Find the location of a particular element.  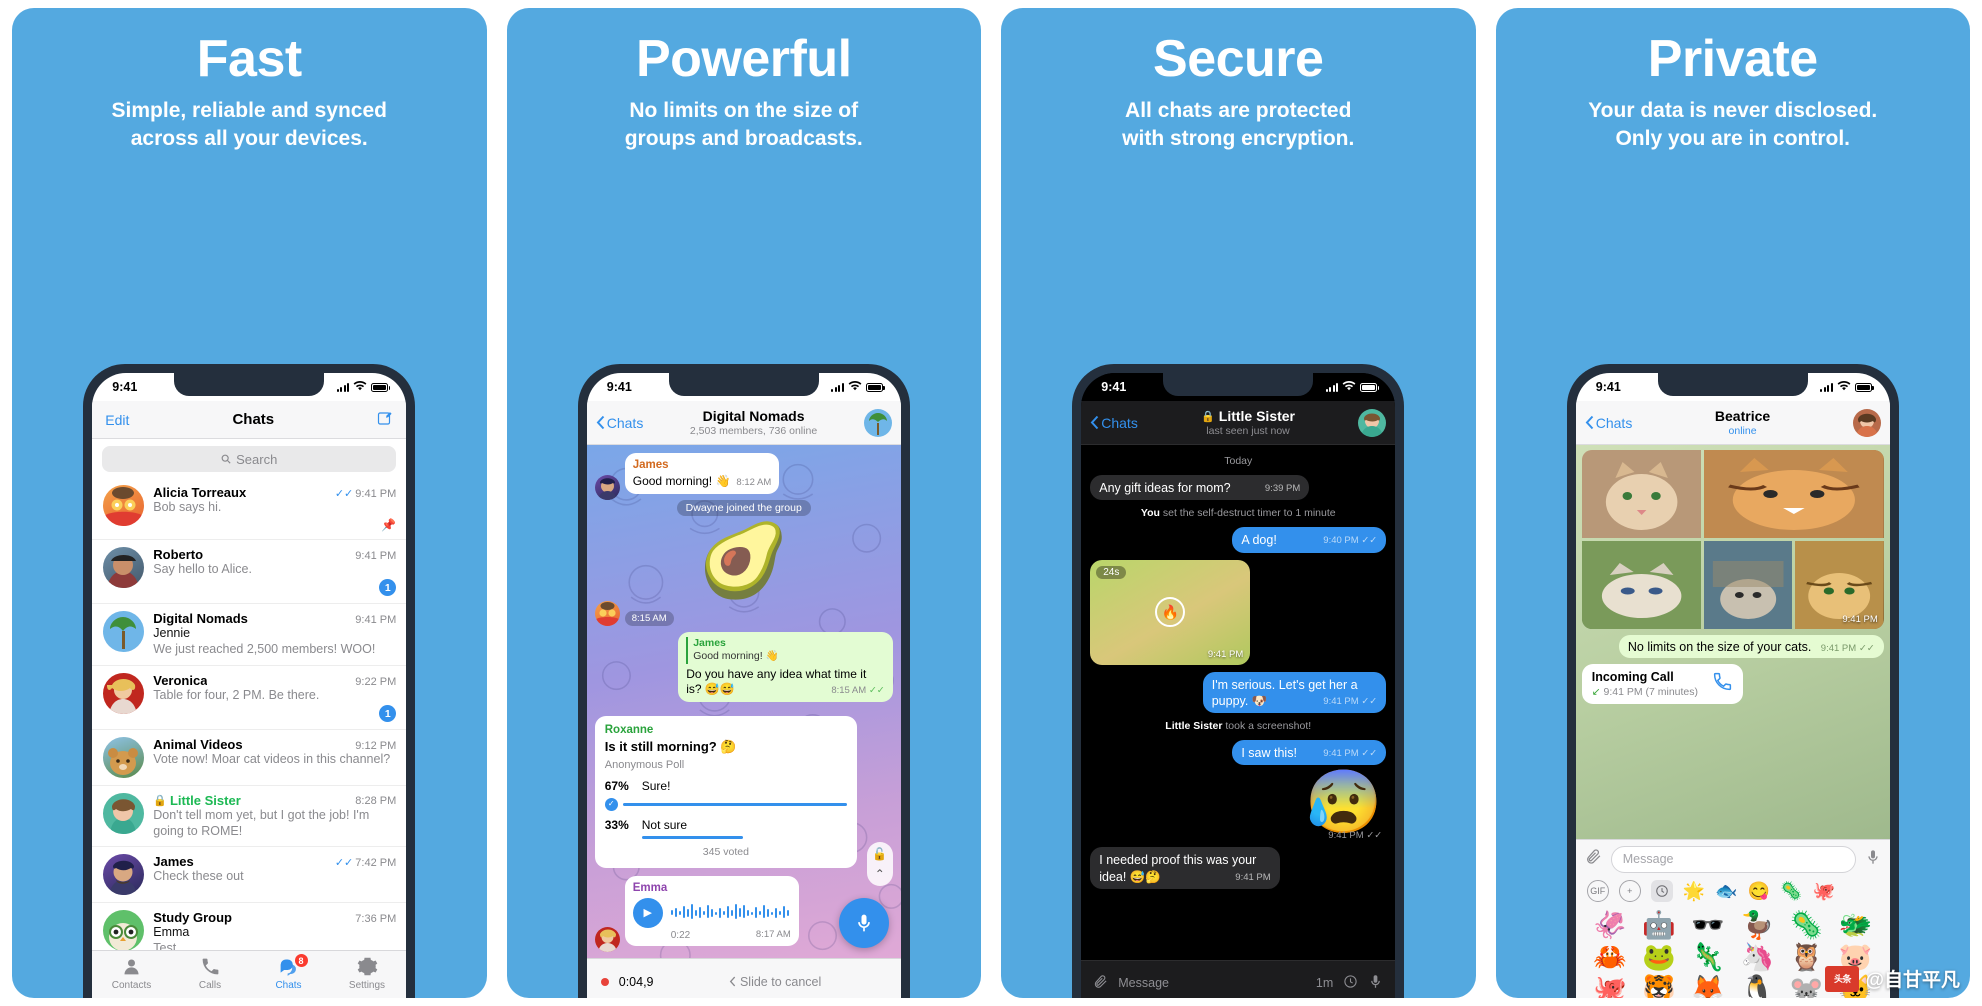

contact-title-block: Beatrice online is located at coordinates (1742, 422).